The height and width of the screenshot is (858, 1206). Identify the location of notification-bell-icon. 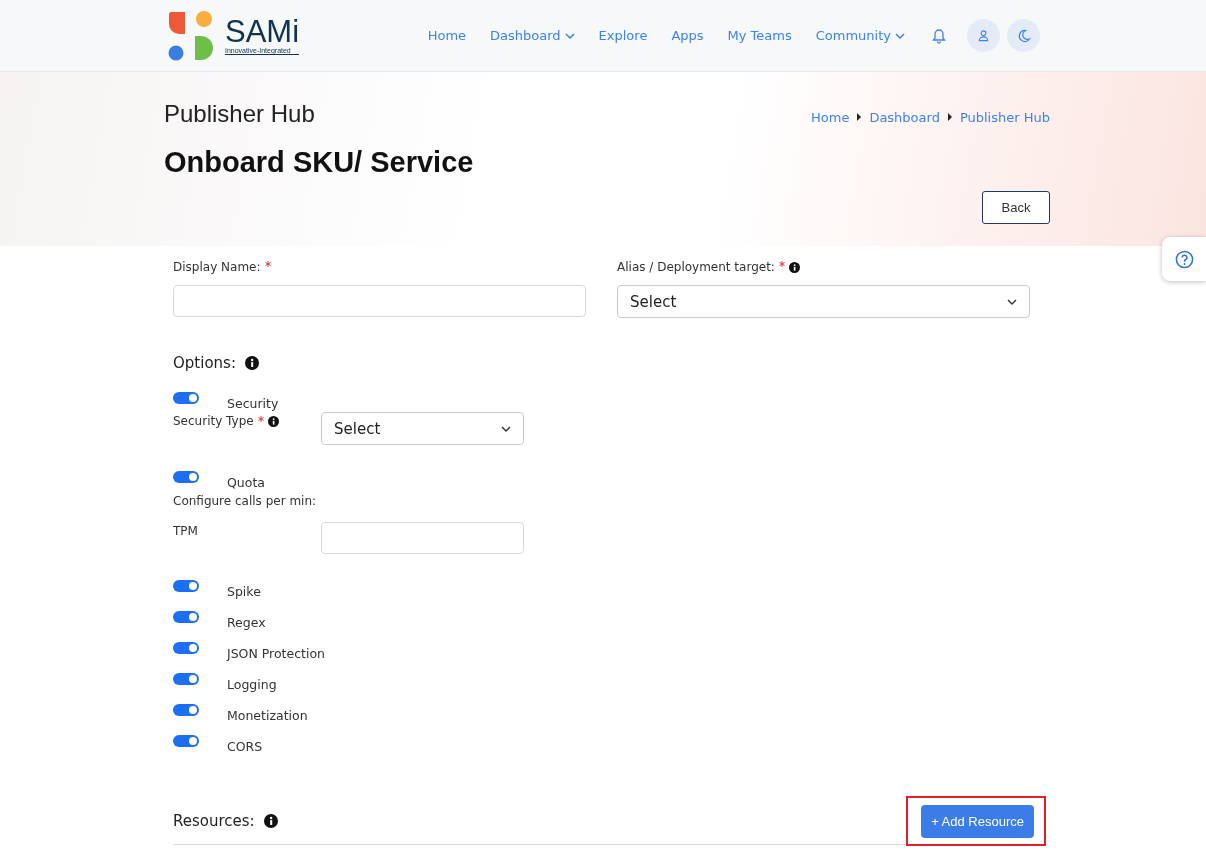
(939, 35).